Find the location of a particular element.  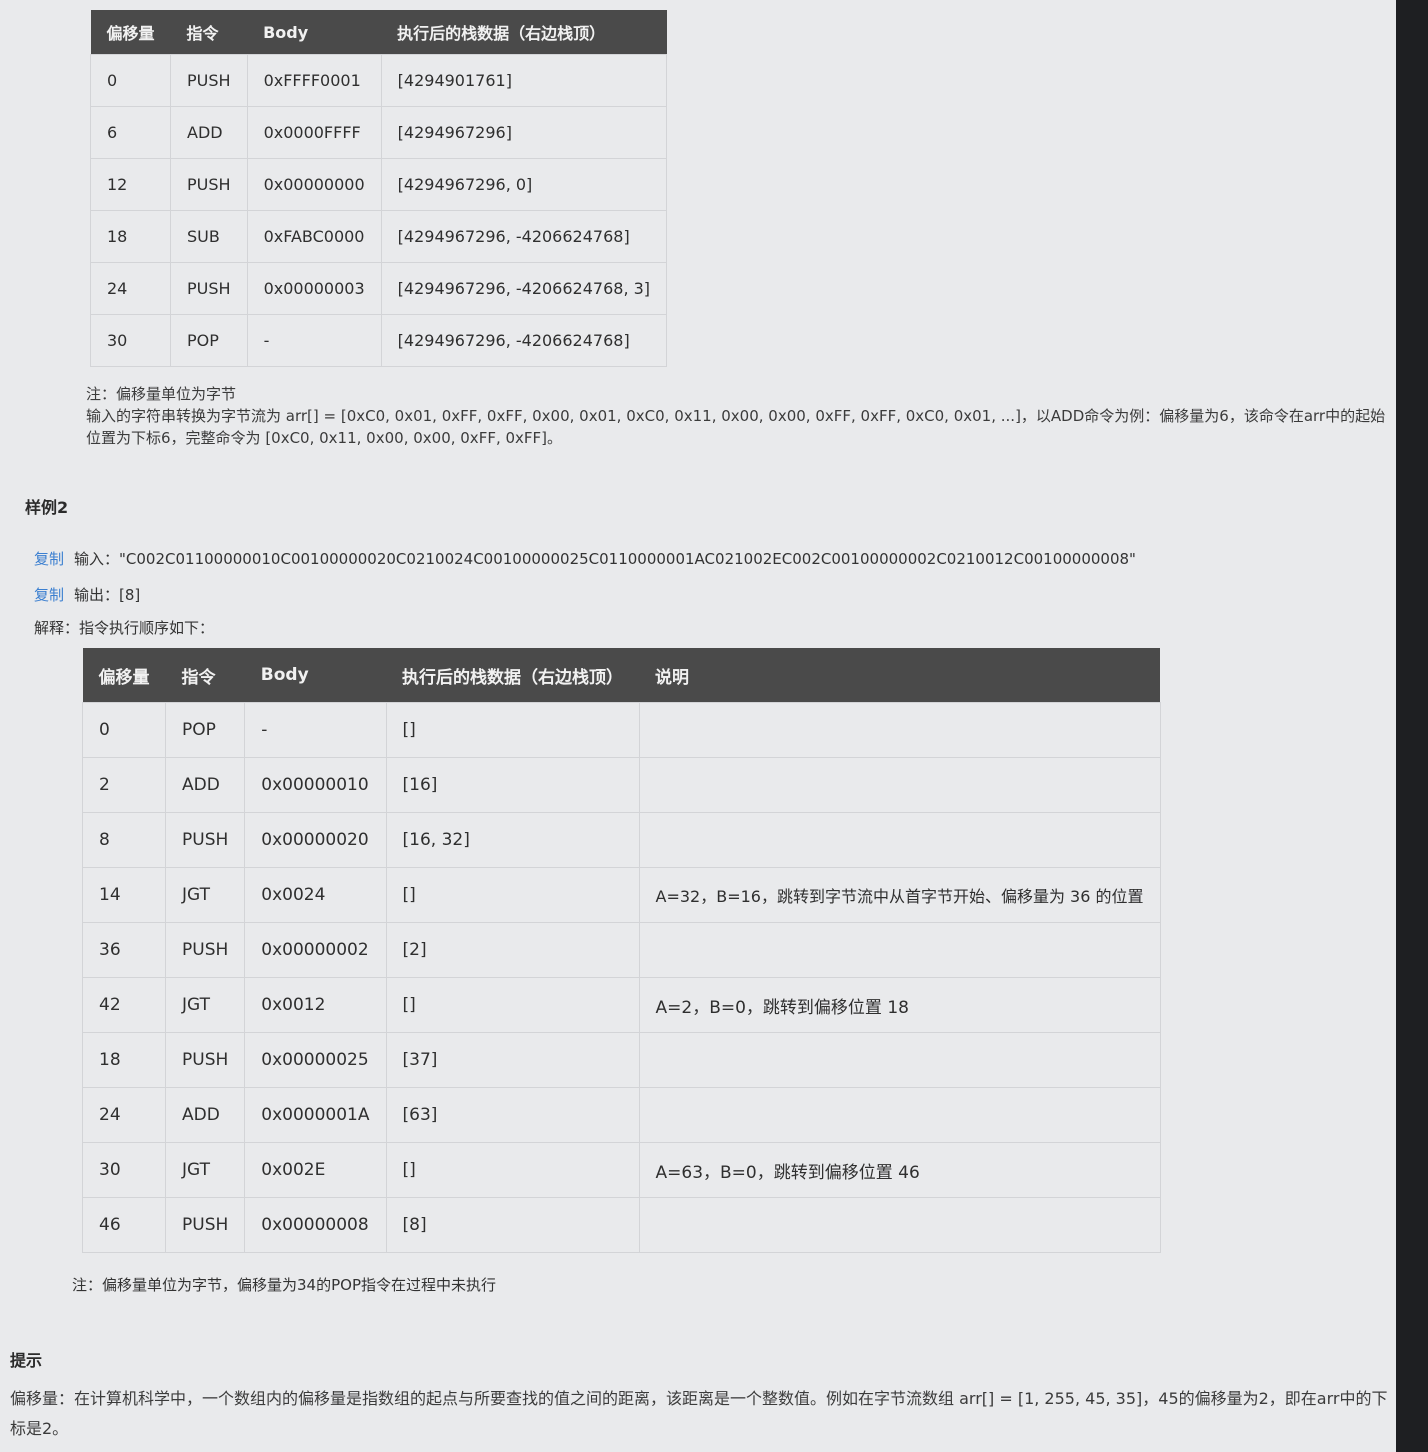

cell-offset: 2 is located at coordinates (124, 785).